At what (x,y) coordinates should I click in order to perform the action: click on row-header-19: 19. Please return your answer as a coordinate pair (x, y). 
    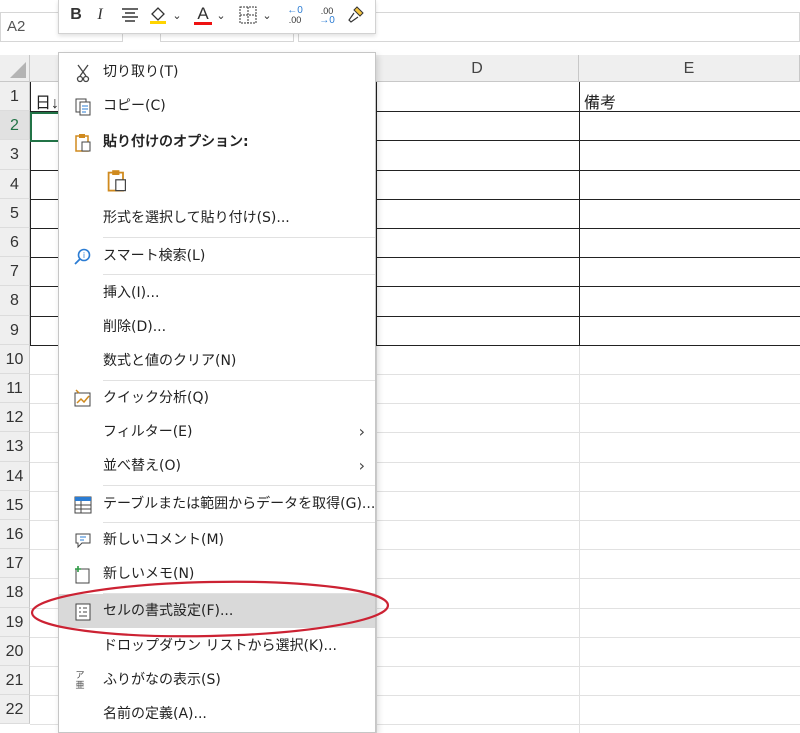
    Looking at the image, I should click on (15, 622).